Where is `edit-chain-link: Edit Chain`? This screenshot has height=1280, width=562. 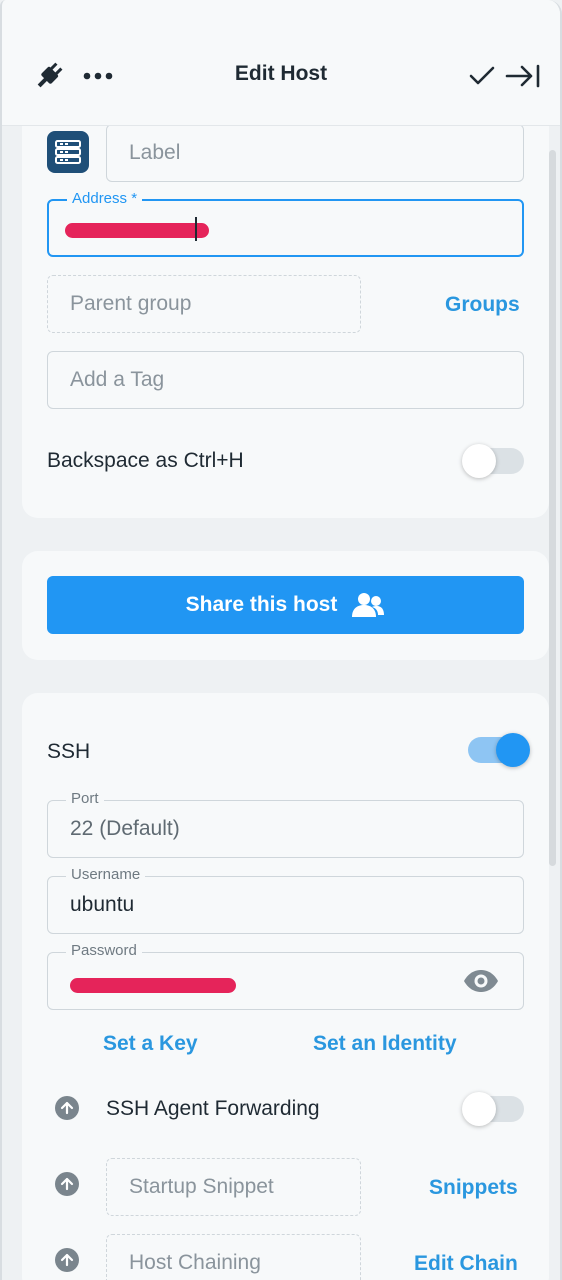
edit-chain-link: Edit Chain is located at coordinates (466, 1264).